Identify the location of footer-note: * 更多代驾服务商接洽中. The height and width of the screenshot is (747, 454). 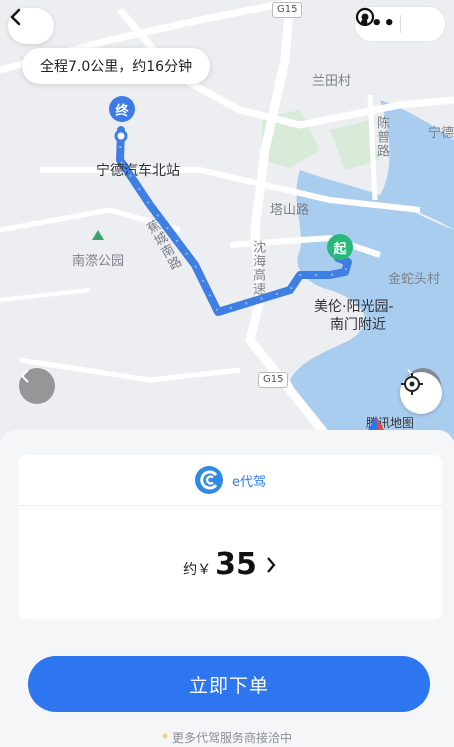
(227, 737).